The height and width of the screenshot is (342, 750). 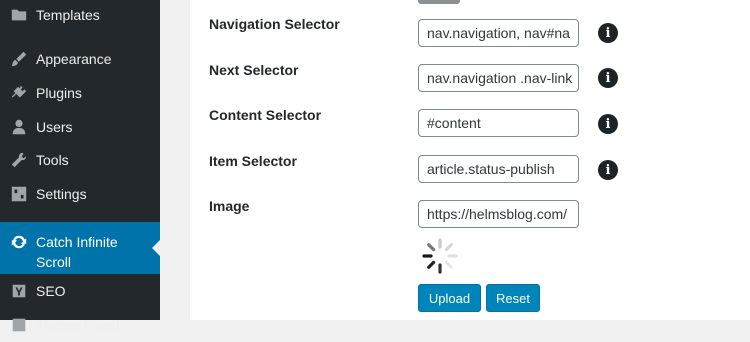 I want to click on sidebar-item-label: Theme Panel, so click(x=78, y=325).